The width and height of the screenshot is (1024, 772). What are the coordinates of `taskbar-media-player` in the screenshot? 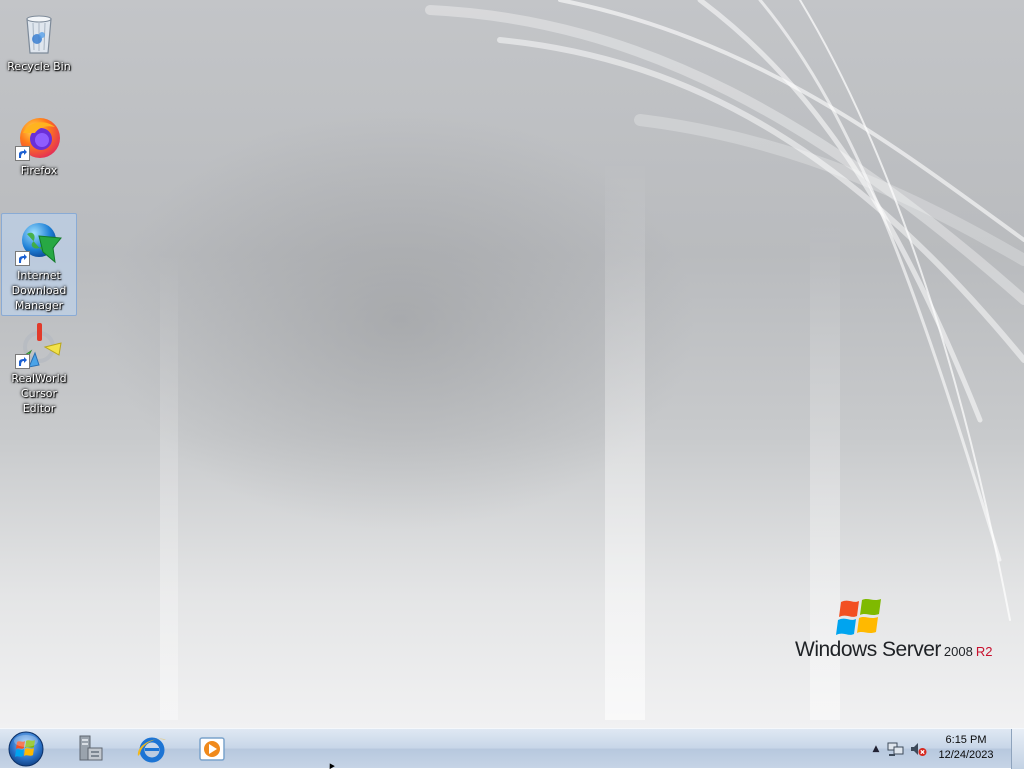 It's located at (212, 749).